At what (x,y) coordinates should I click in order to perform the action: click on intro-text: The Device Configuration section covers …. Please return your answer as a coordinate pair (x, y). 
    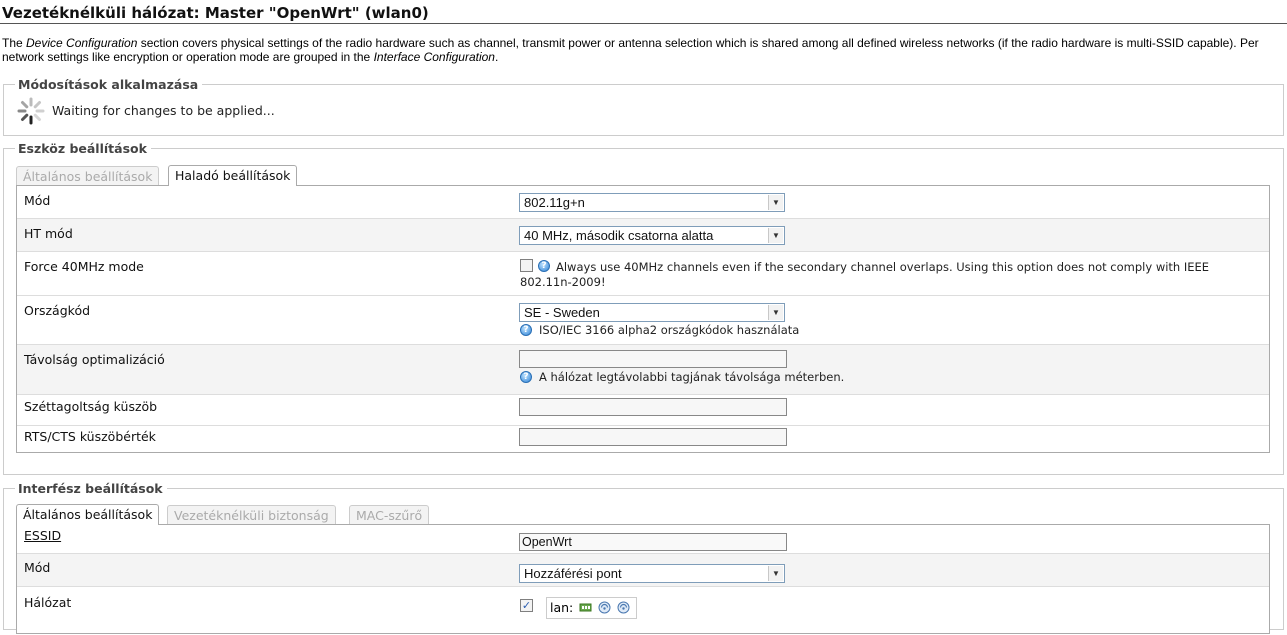
    Looking at the image, I should click on (642, 50).